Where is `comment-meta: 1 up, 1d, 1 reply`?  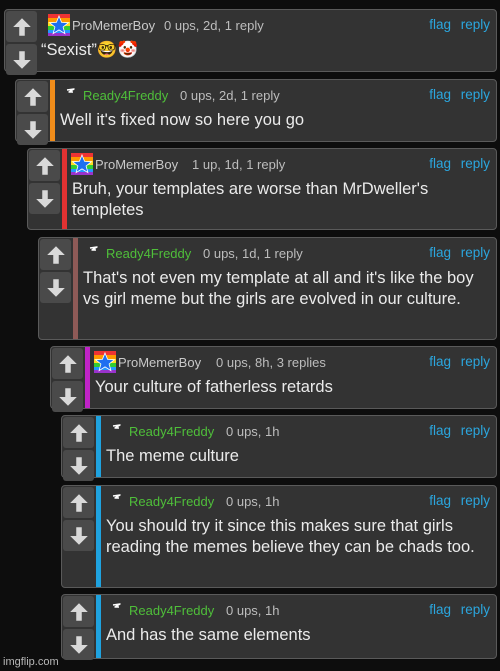 comment-meta: 1 up, 1d, 1 reply is located at coordinates (239, 164).